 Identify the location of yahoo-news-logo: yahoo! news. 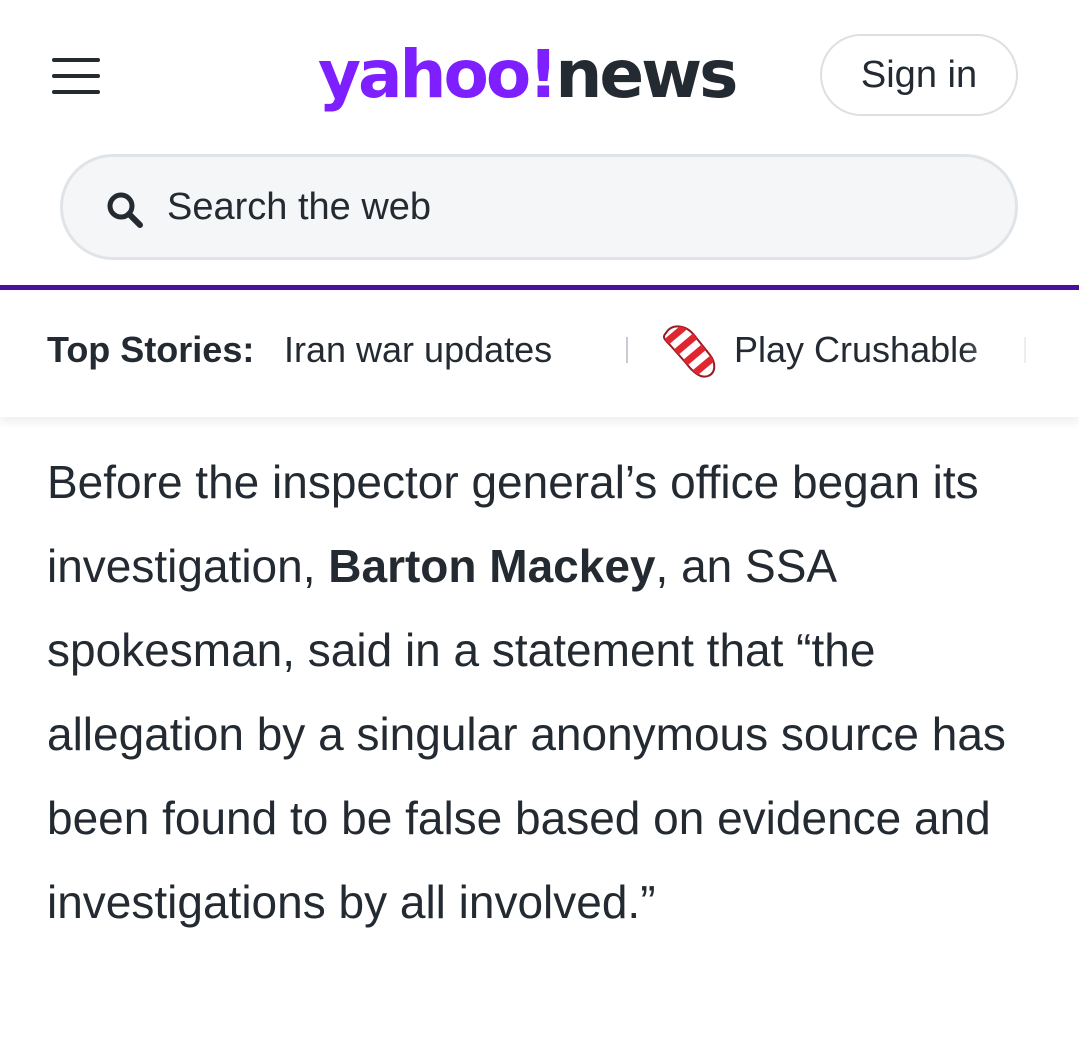
(528, 75).